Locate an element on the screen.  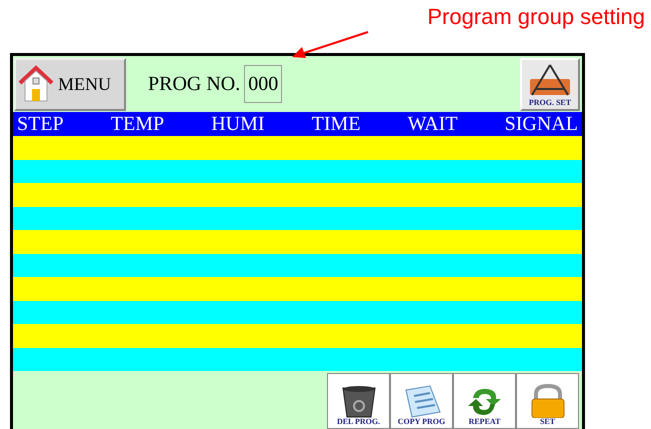
prog-no-field: 000 is located at coordinates (263, 84).